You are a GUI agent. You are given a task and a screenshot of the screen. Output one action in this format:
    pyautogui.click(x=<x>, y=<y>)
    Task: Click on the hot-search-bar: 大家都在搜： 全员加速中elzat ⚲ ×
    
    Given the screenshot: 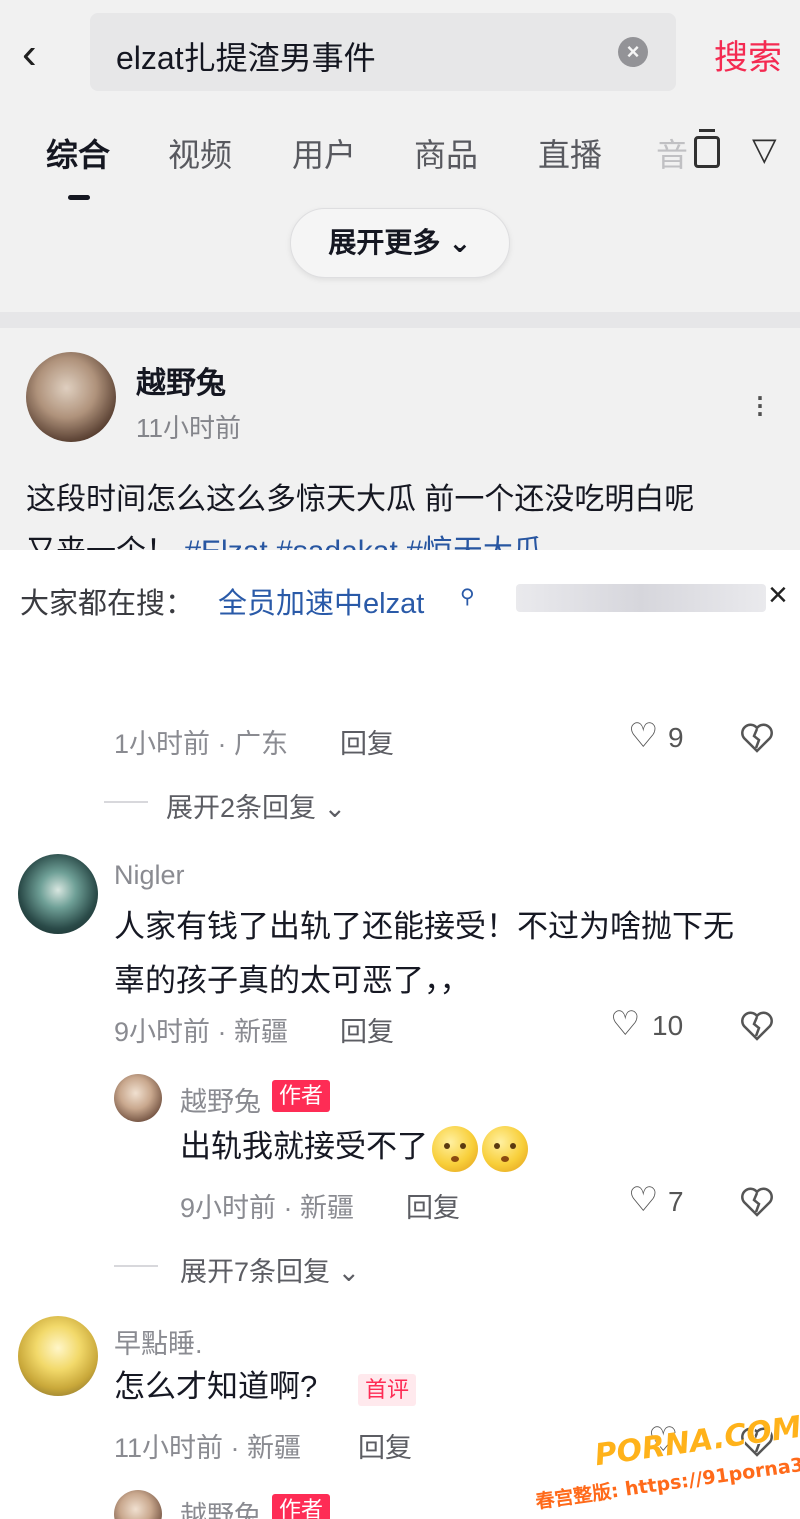 What is the action you would take?
    pyautogui.click(x=404, y=599)
    